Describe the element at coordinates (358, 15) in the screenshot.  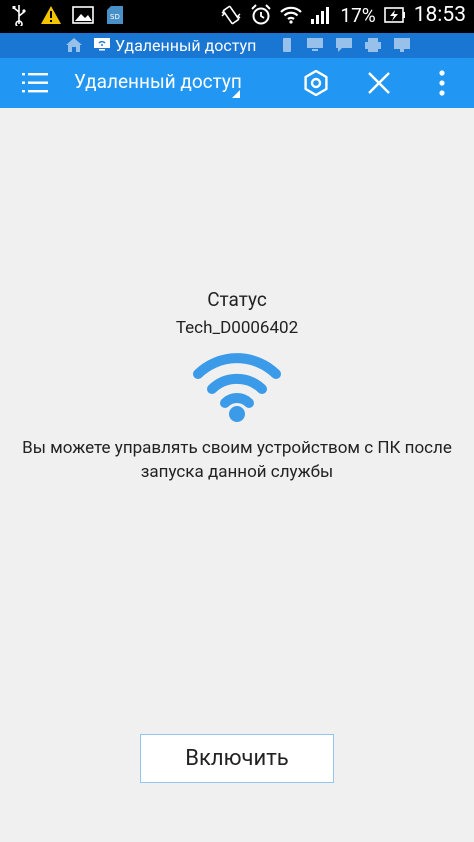
I see `battery-percent: 17%` at that location.